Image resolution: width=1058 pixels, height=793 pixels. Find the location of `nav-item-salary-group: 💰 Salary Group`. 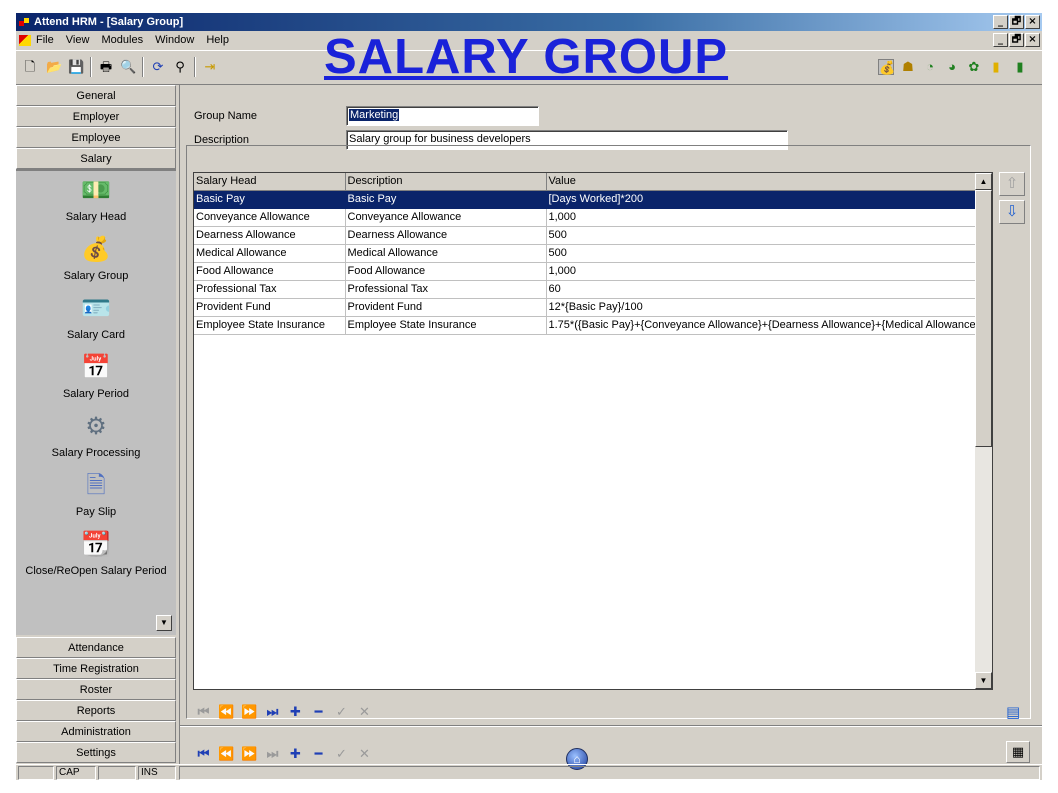

nav-item-salary-group: 💰 Salary Group is located at coordinates (96, 258).